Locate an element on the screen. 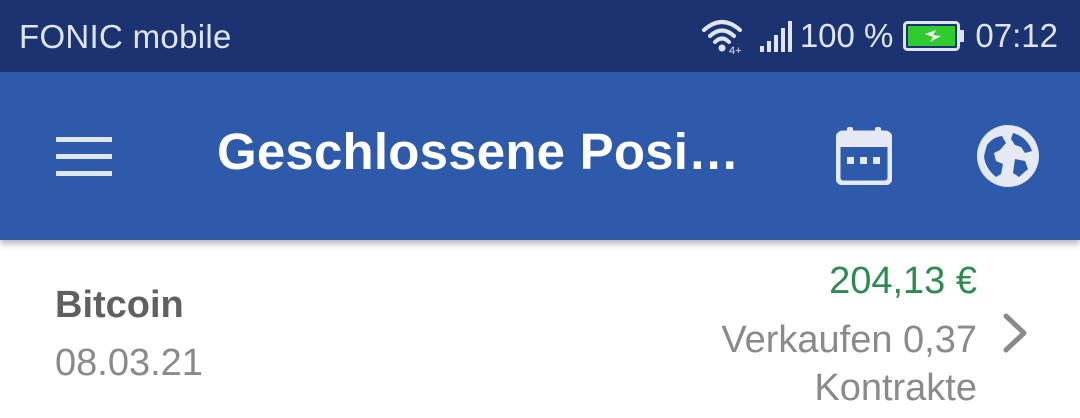 Image resolution: width=1080 pixels, height=418 pixels. chevron-right-icon is located at coordinates (1015, 333).